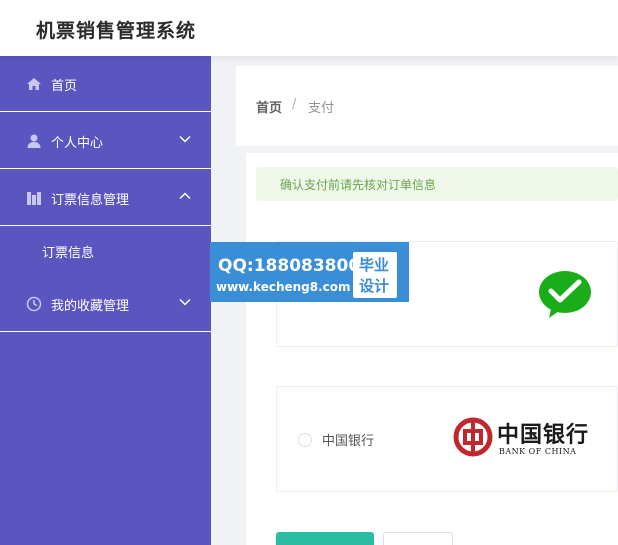 This screenshot has width=618, height=545. Describe the element at coordinates (565, 294) in the screenshot. I see `wechat-pay-icon` at that location.